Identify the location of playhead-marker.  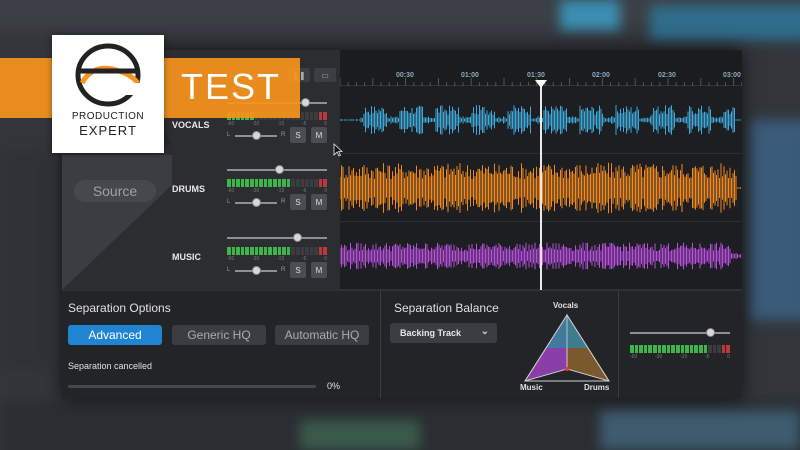
(541, 84).